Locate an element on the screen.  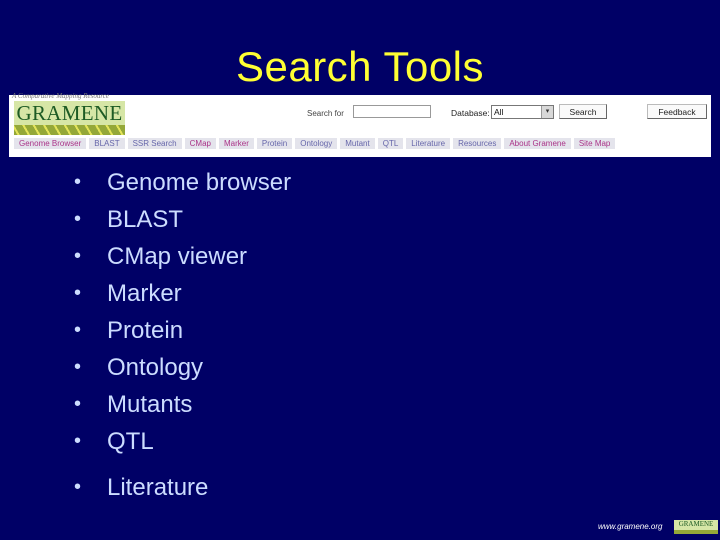
database-label: Database: is located at coordinates (470, 113).